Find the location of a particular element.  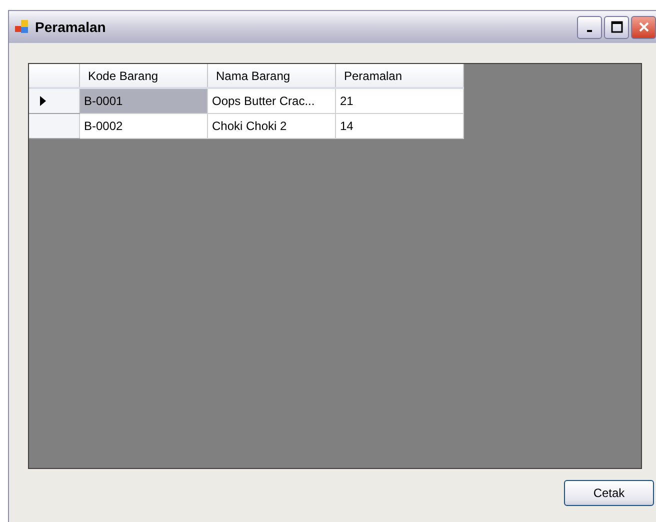

table-cell: 14 is located at coordinates (400, 125).